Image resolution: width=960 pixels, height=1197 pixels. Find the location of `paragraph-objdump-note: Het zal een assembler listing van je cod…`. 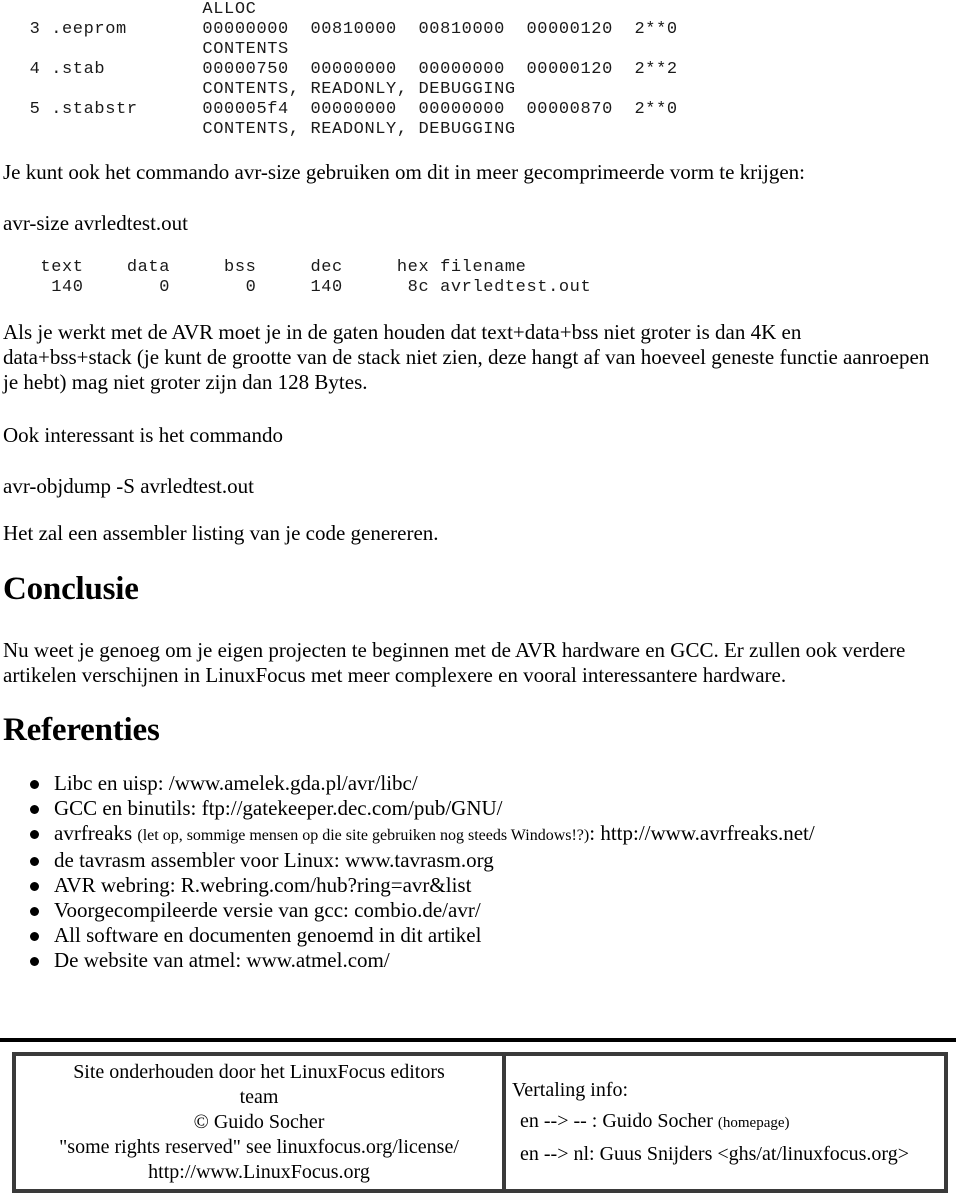

paragraph-objdump-note: Het zal een assembler listing van je cod… is located at coordinates (221, 533).